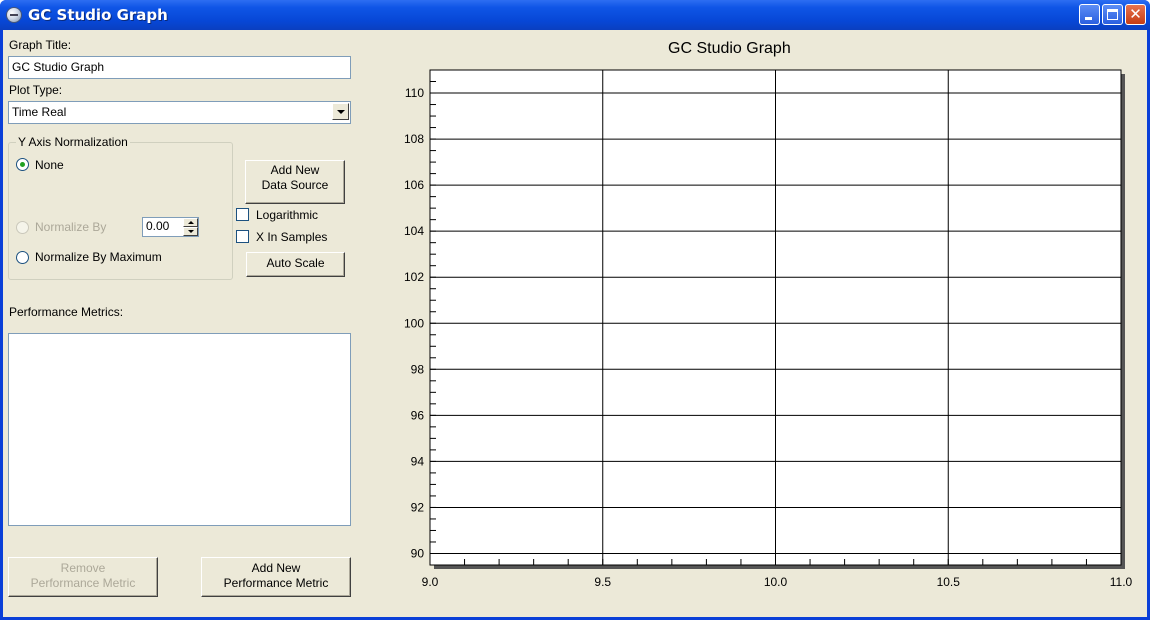 This screenshot has height=620, width=1150. What do you see at coordinates (414, 185) in the screenshot?
I see `y-tick-label: 106` at bounding box center [414, 185].